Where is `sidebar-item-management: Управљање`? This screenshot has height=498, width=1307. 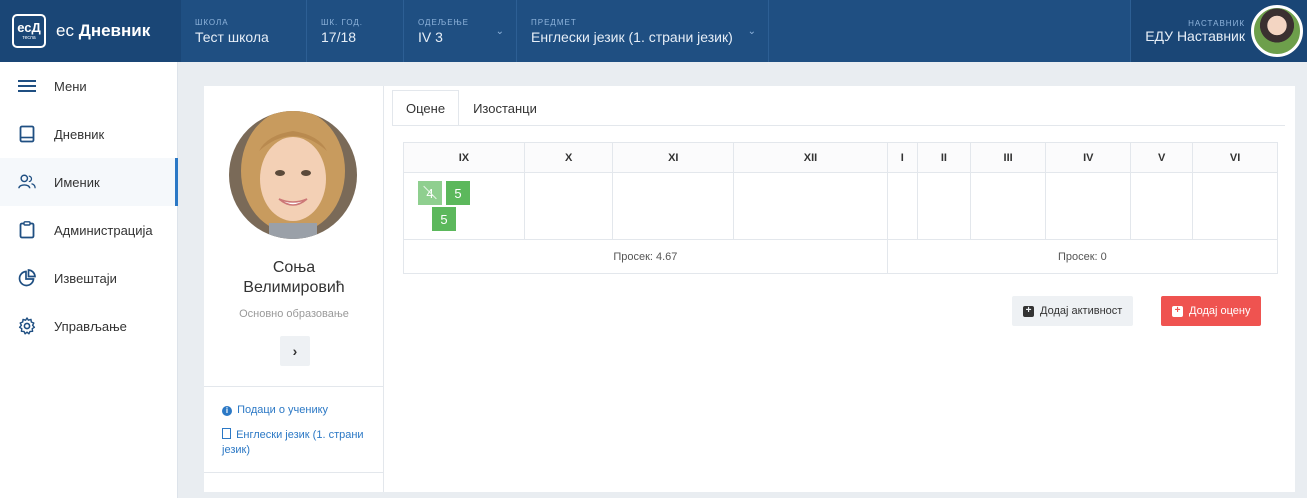
sidebar-item-management: Управљање is located at coordinates (88, 326).